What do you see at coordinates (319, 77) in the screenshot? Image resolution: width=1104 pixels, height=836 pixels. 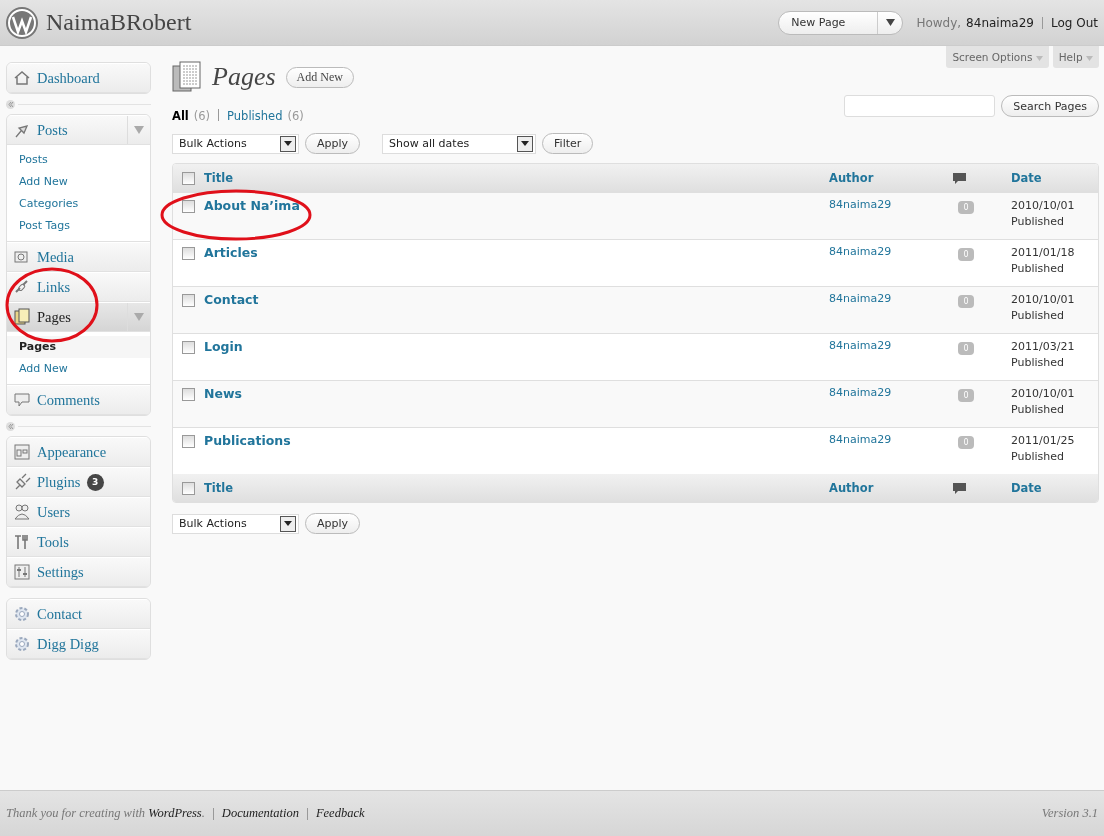 I see `add-new-button: Add New` at bounding box center [319, 77].